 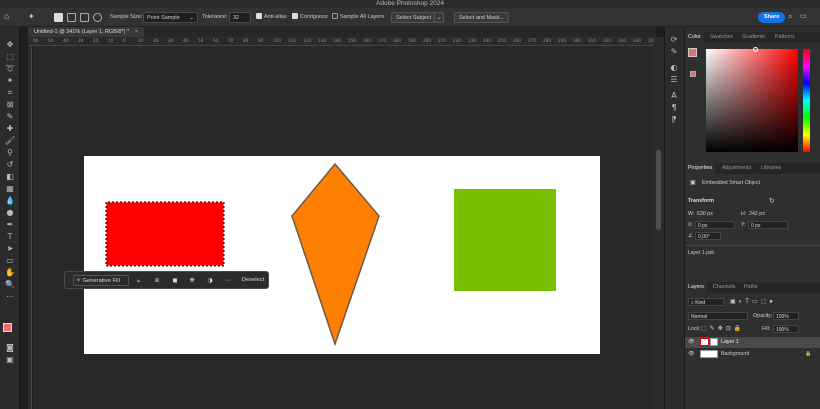 I want to click on fill-selection-icon: ◑, so click(x=210, y=280).